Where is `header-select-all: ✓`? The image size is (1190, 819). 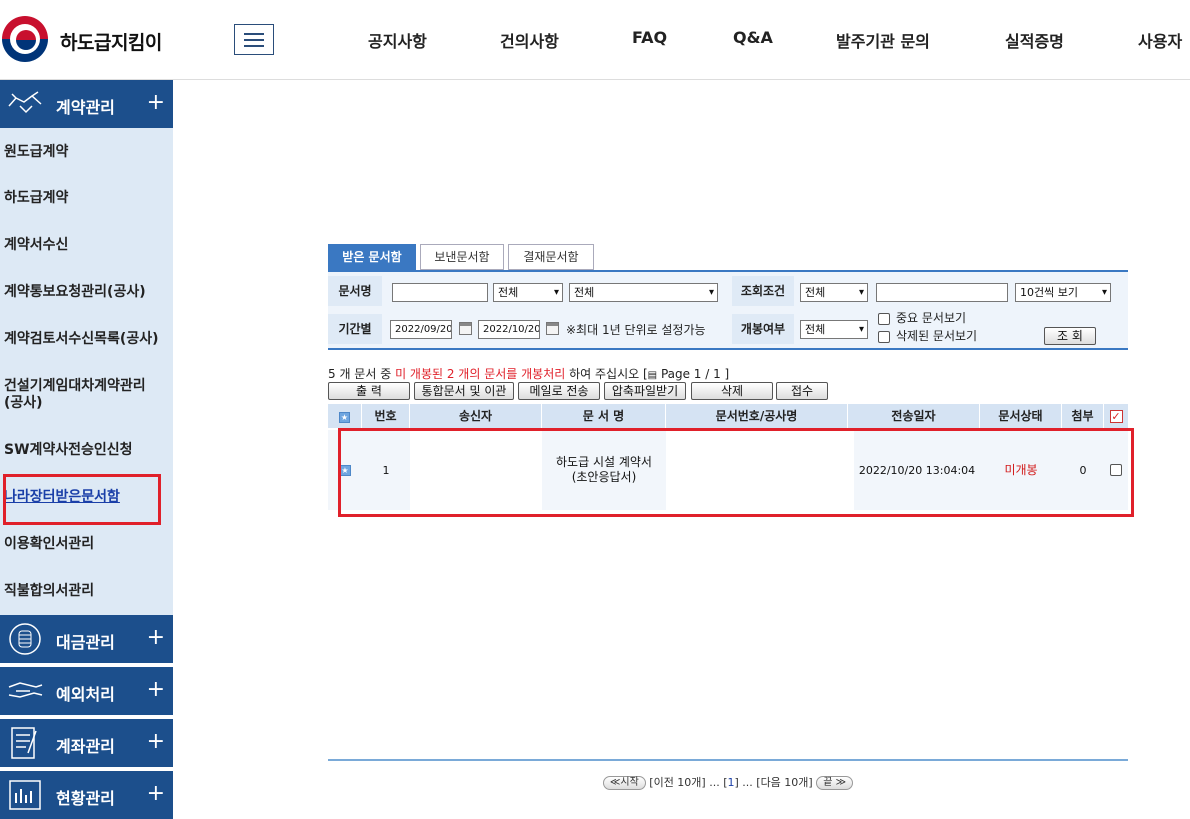
header-select-all: ✓ is located at coordinates (1116, 416).